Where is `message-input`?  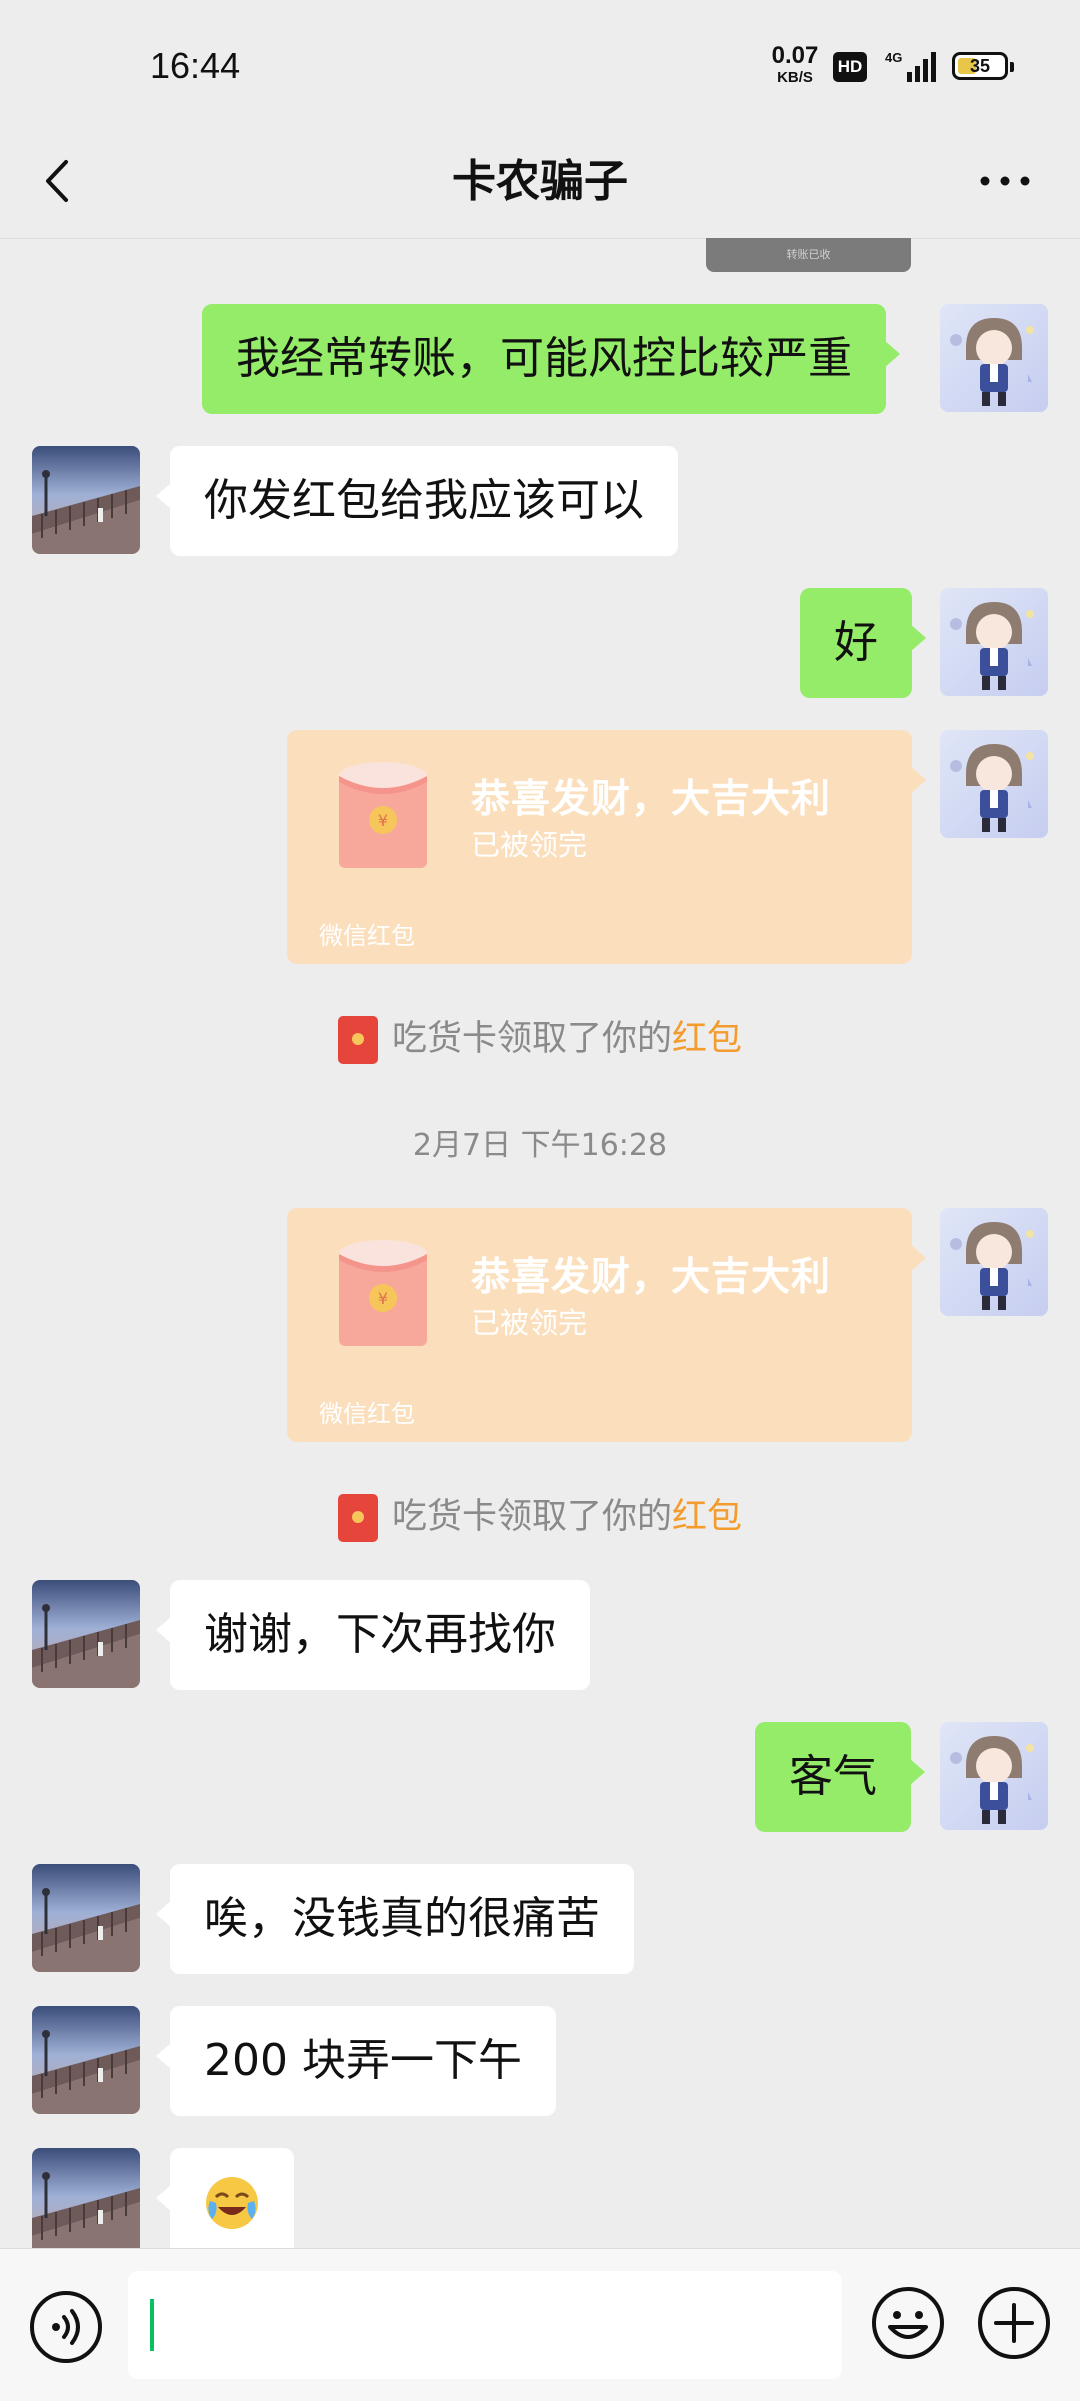 message-input is located at coordinates (485, 2325).